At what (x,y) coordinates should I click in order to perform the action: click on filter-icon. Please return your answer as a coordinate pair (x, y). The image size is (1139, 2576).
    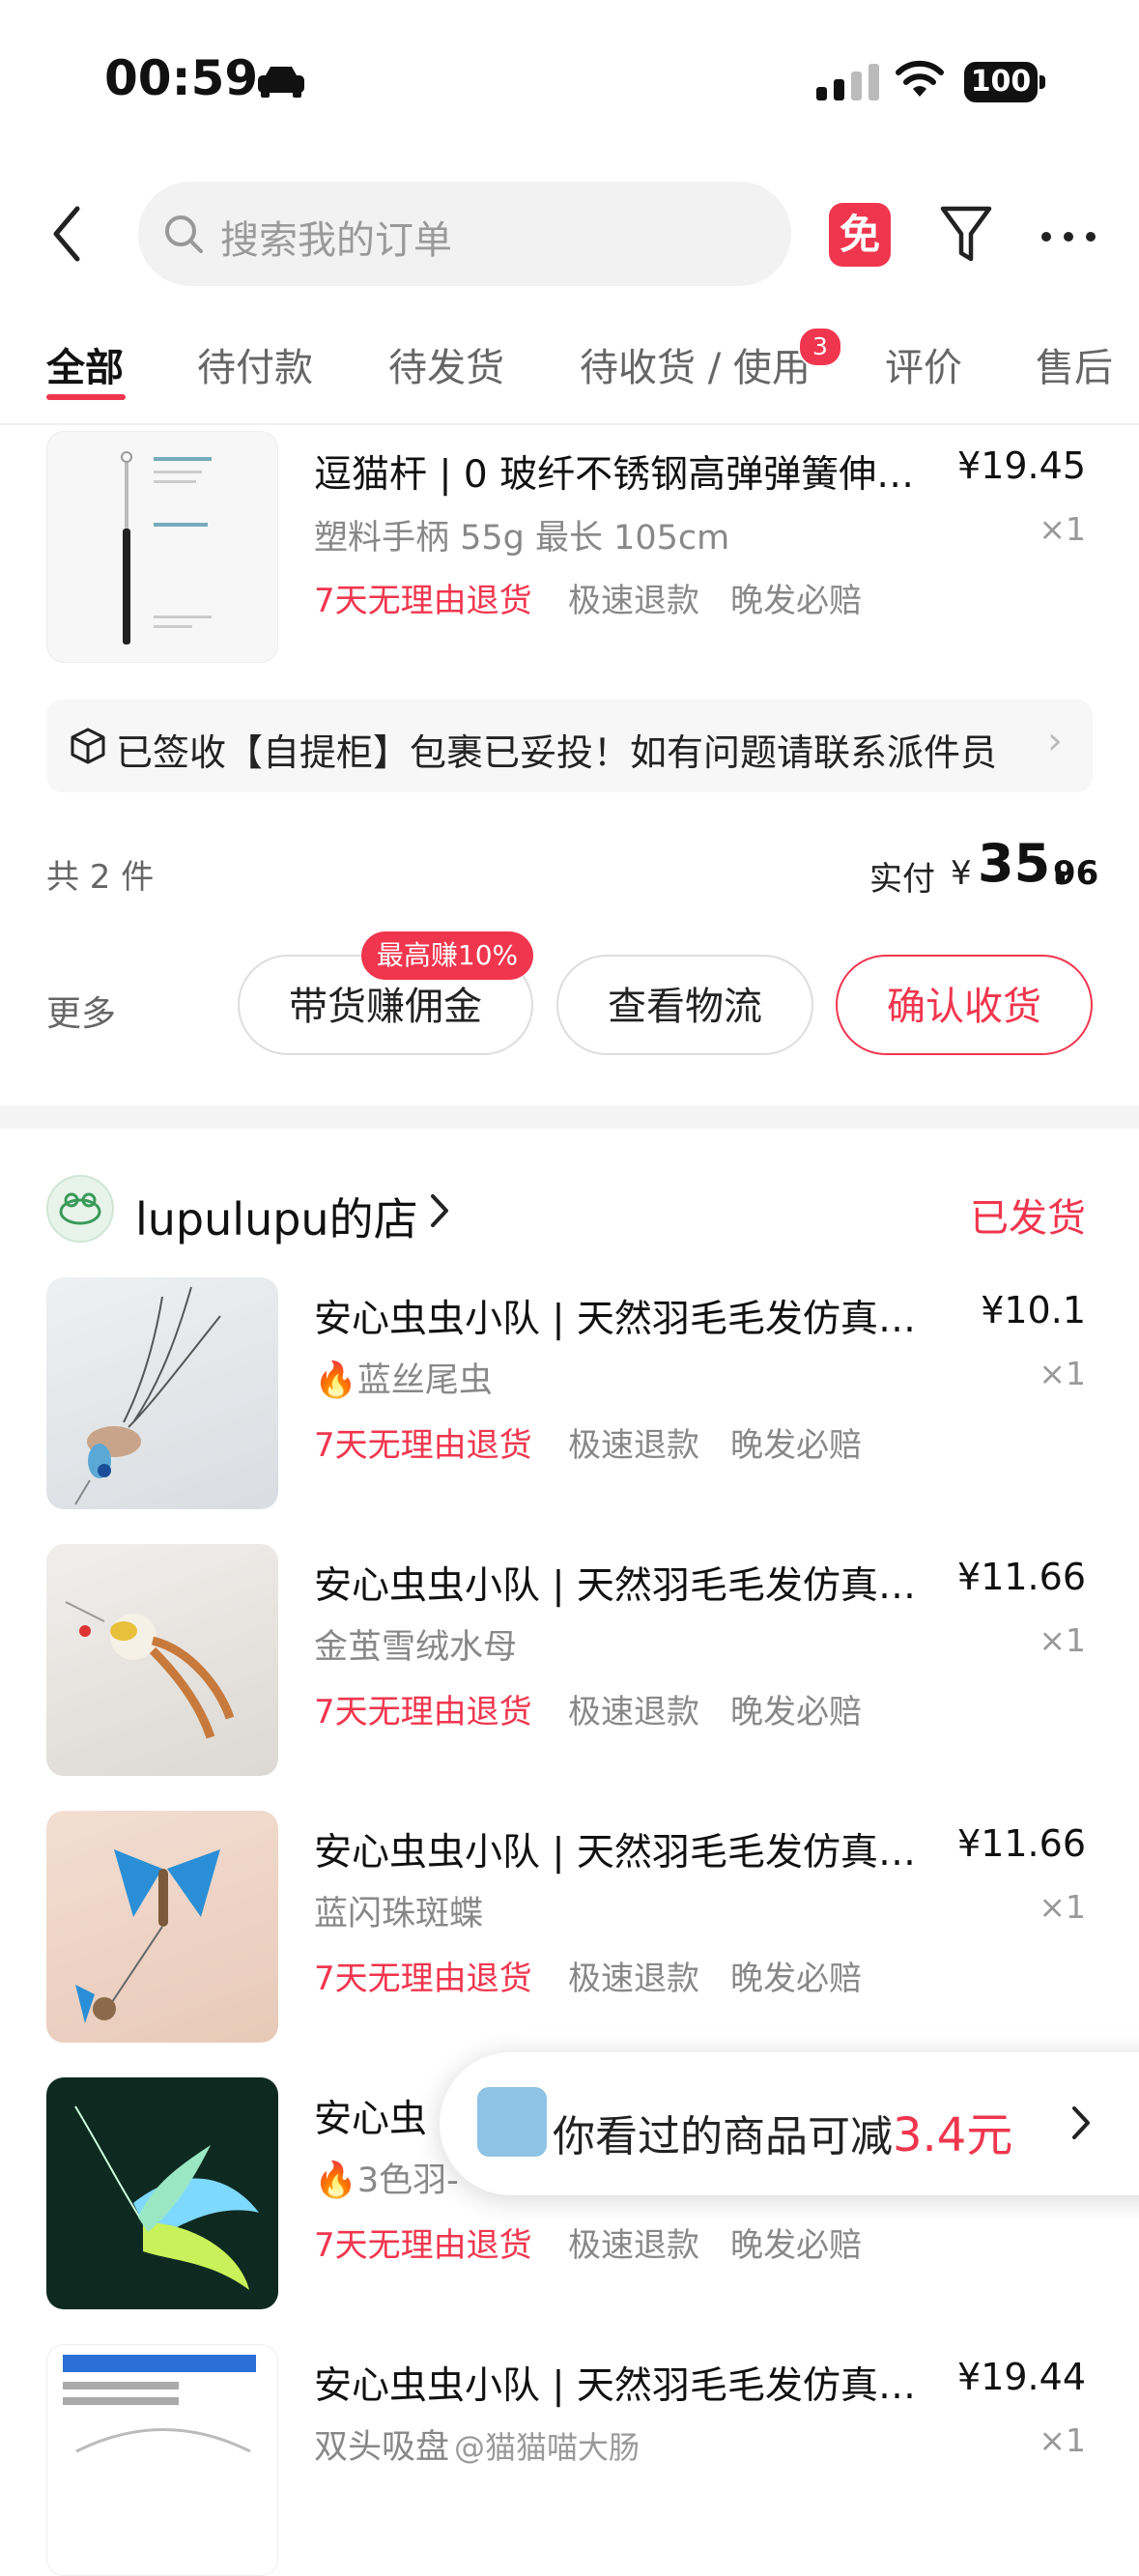
    Looking at the image, I should click on (966, 235).